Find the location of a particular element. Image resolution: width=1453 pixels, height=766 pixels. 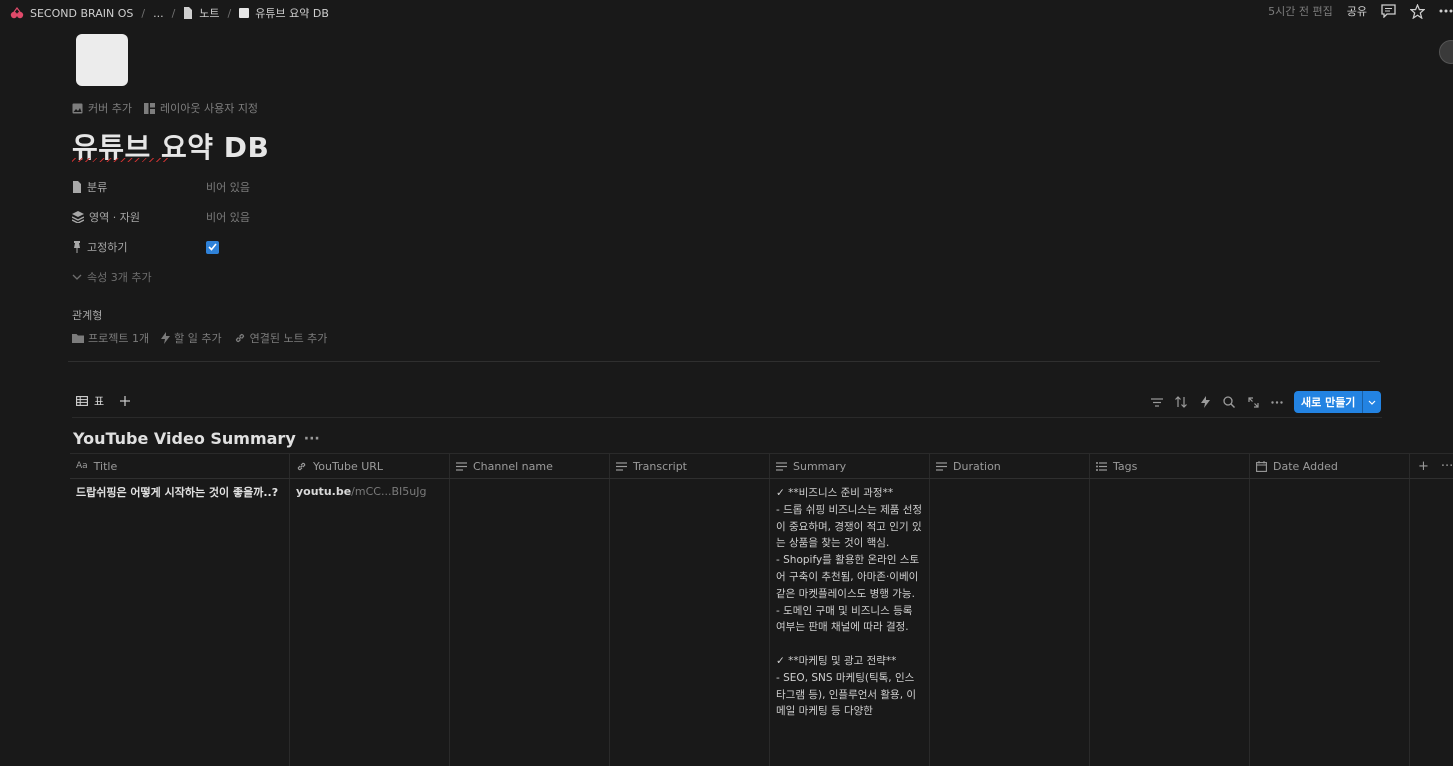

property-row-pin: 고정하기 is located at coordinates (272, 247).